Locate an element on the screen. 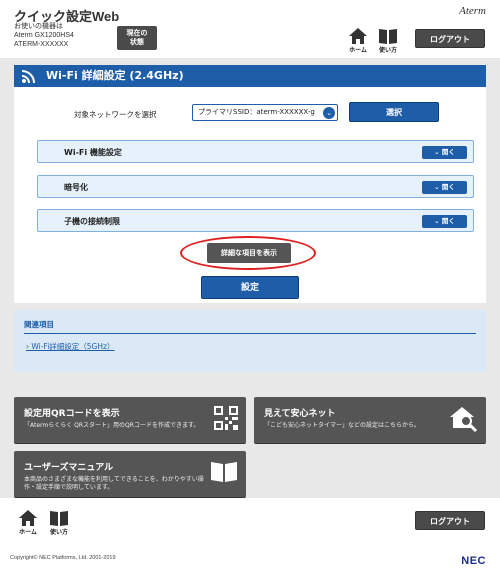 The width and height of the screenshot is (500, 579). current-status-button: 現在の 状態 is located at coordinates (137, 38).